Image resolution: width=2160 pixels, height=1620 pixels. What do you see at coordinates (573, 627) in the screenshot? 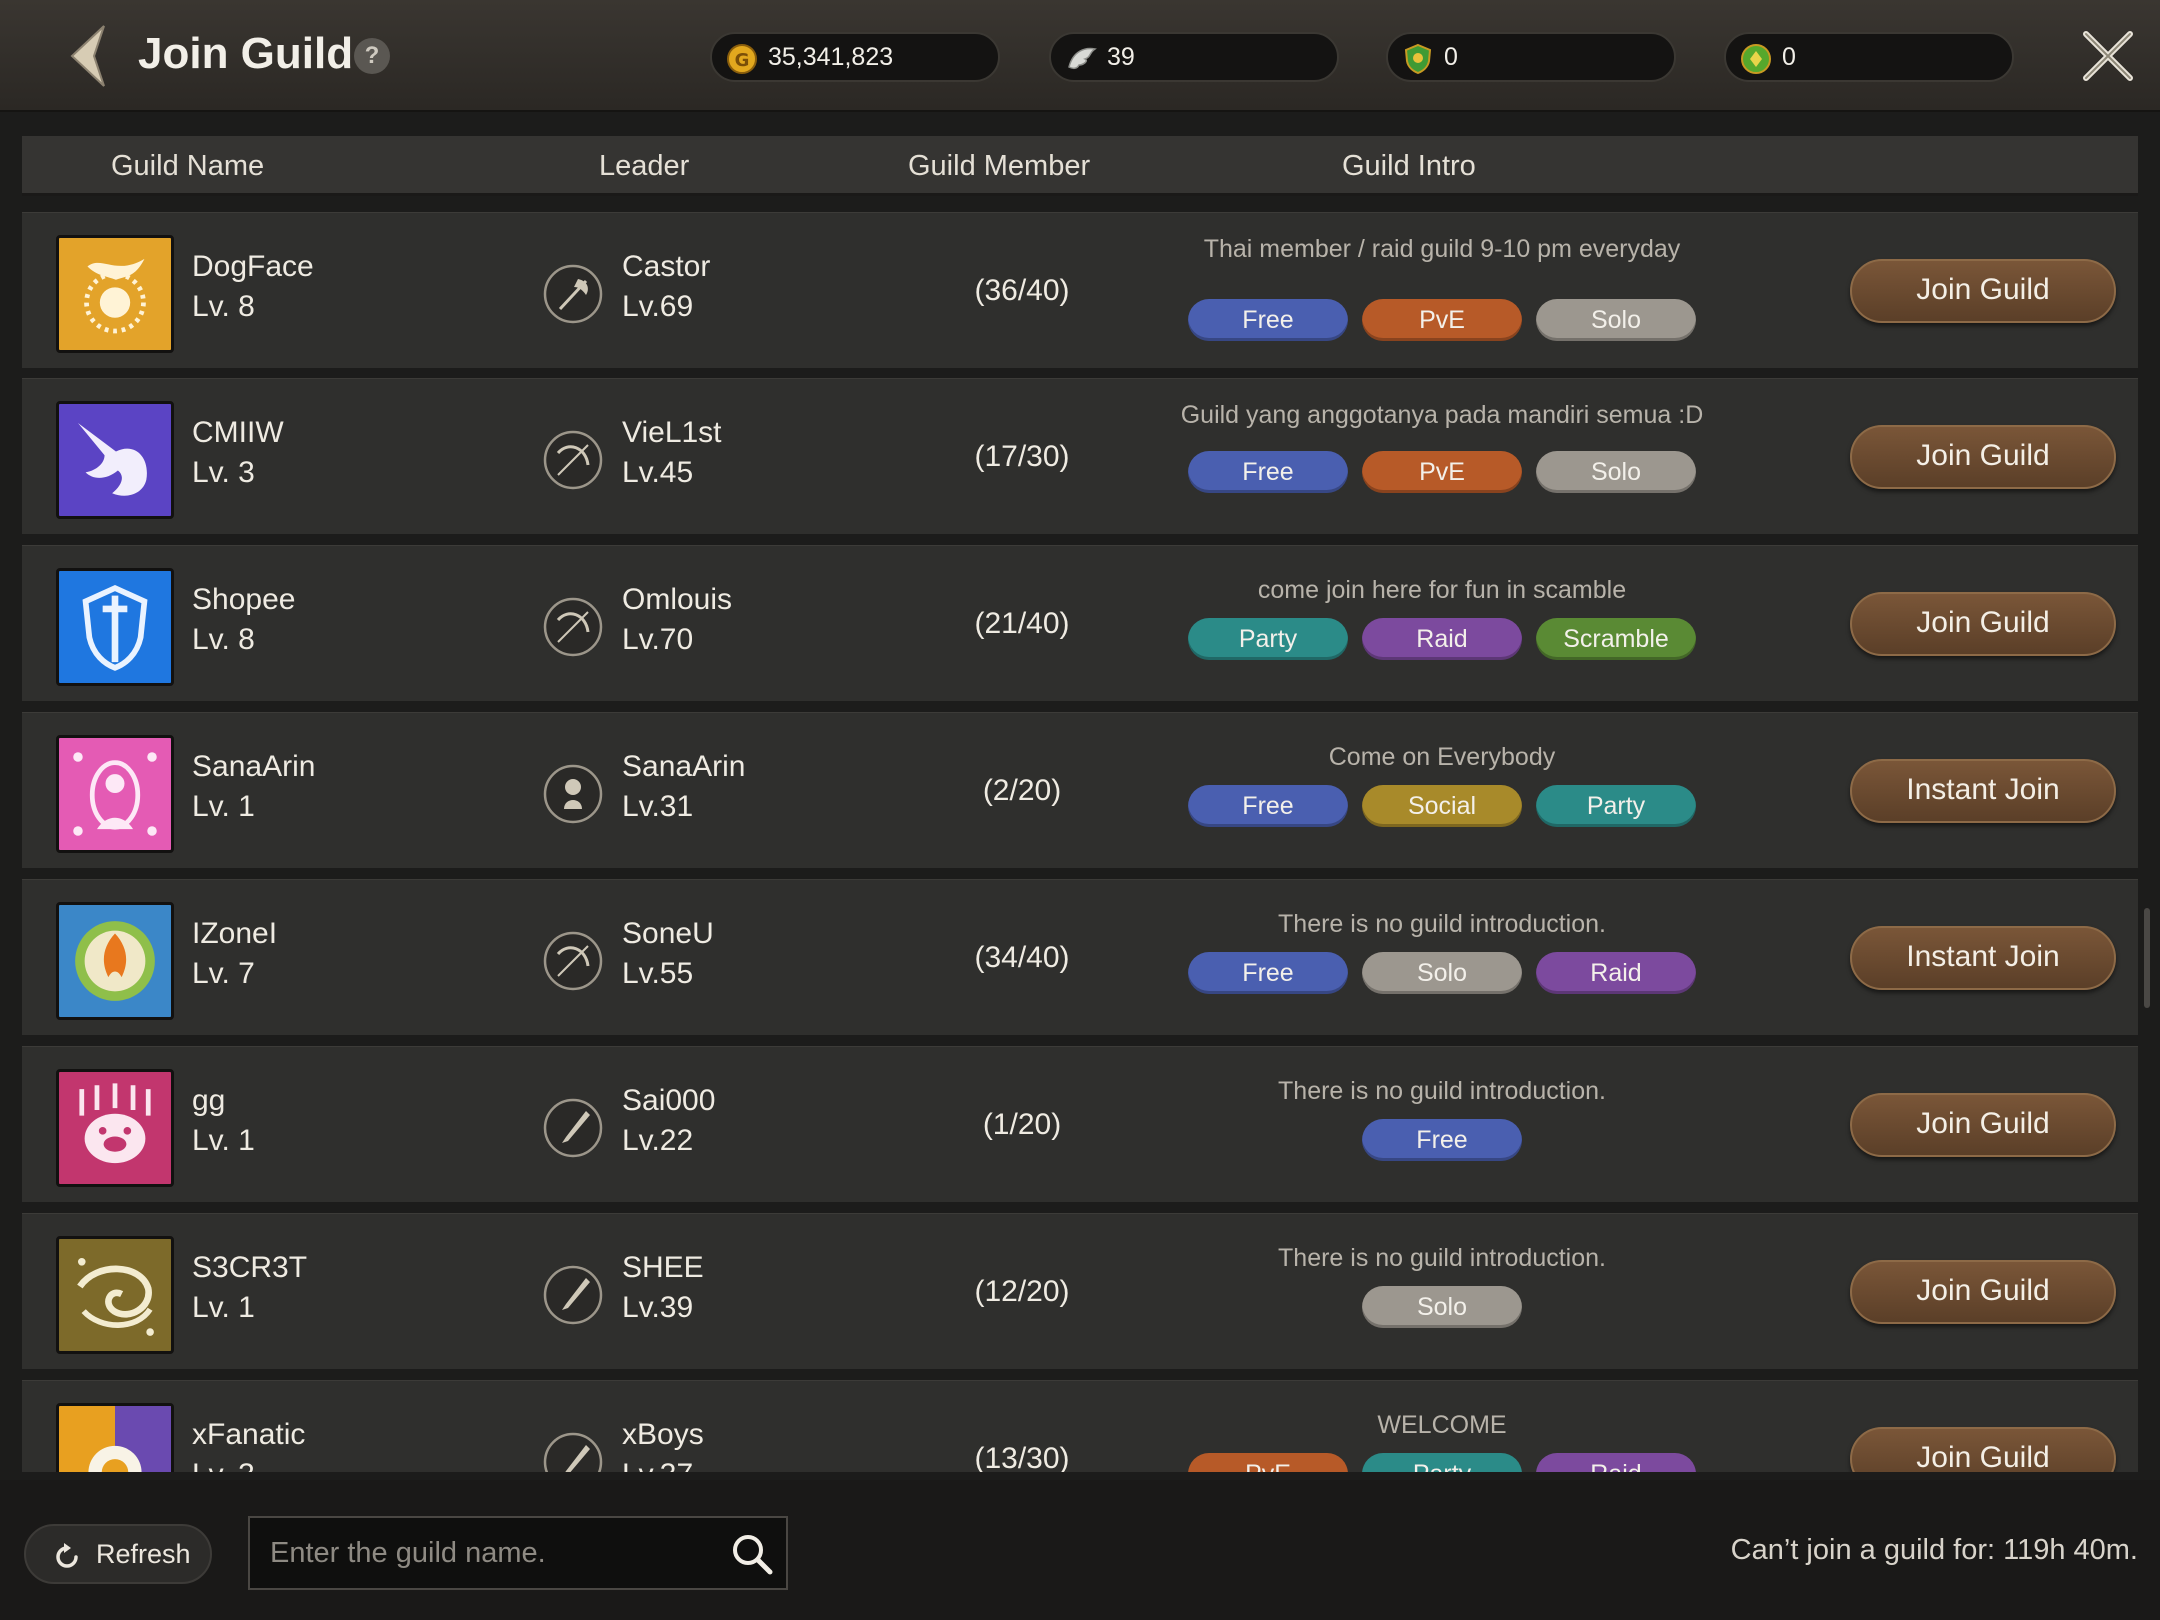
I see `bow-class-icon` at bounding box center [573, 627].